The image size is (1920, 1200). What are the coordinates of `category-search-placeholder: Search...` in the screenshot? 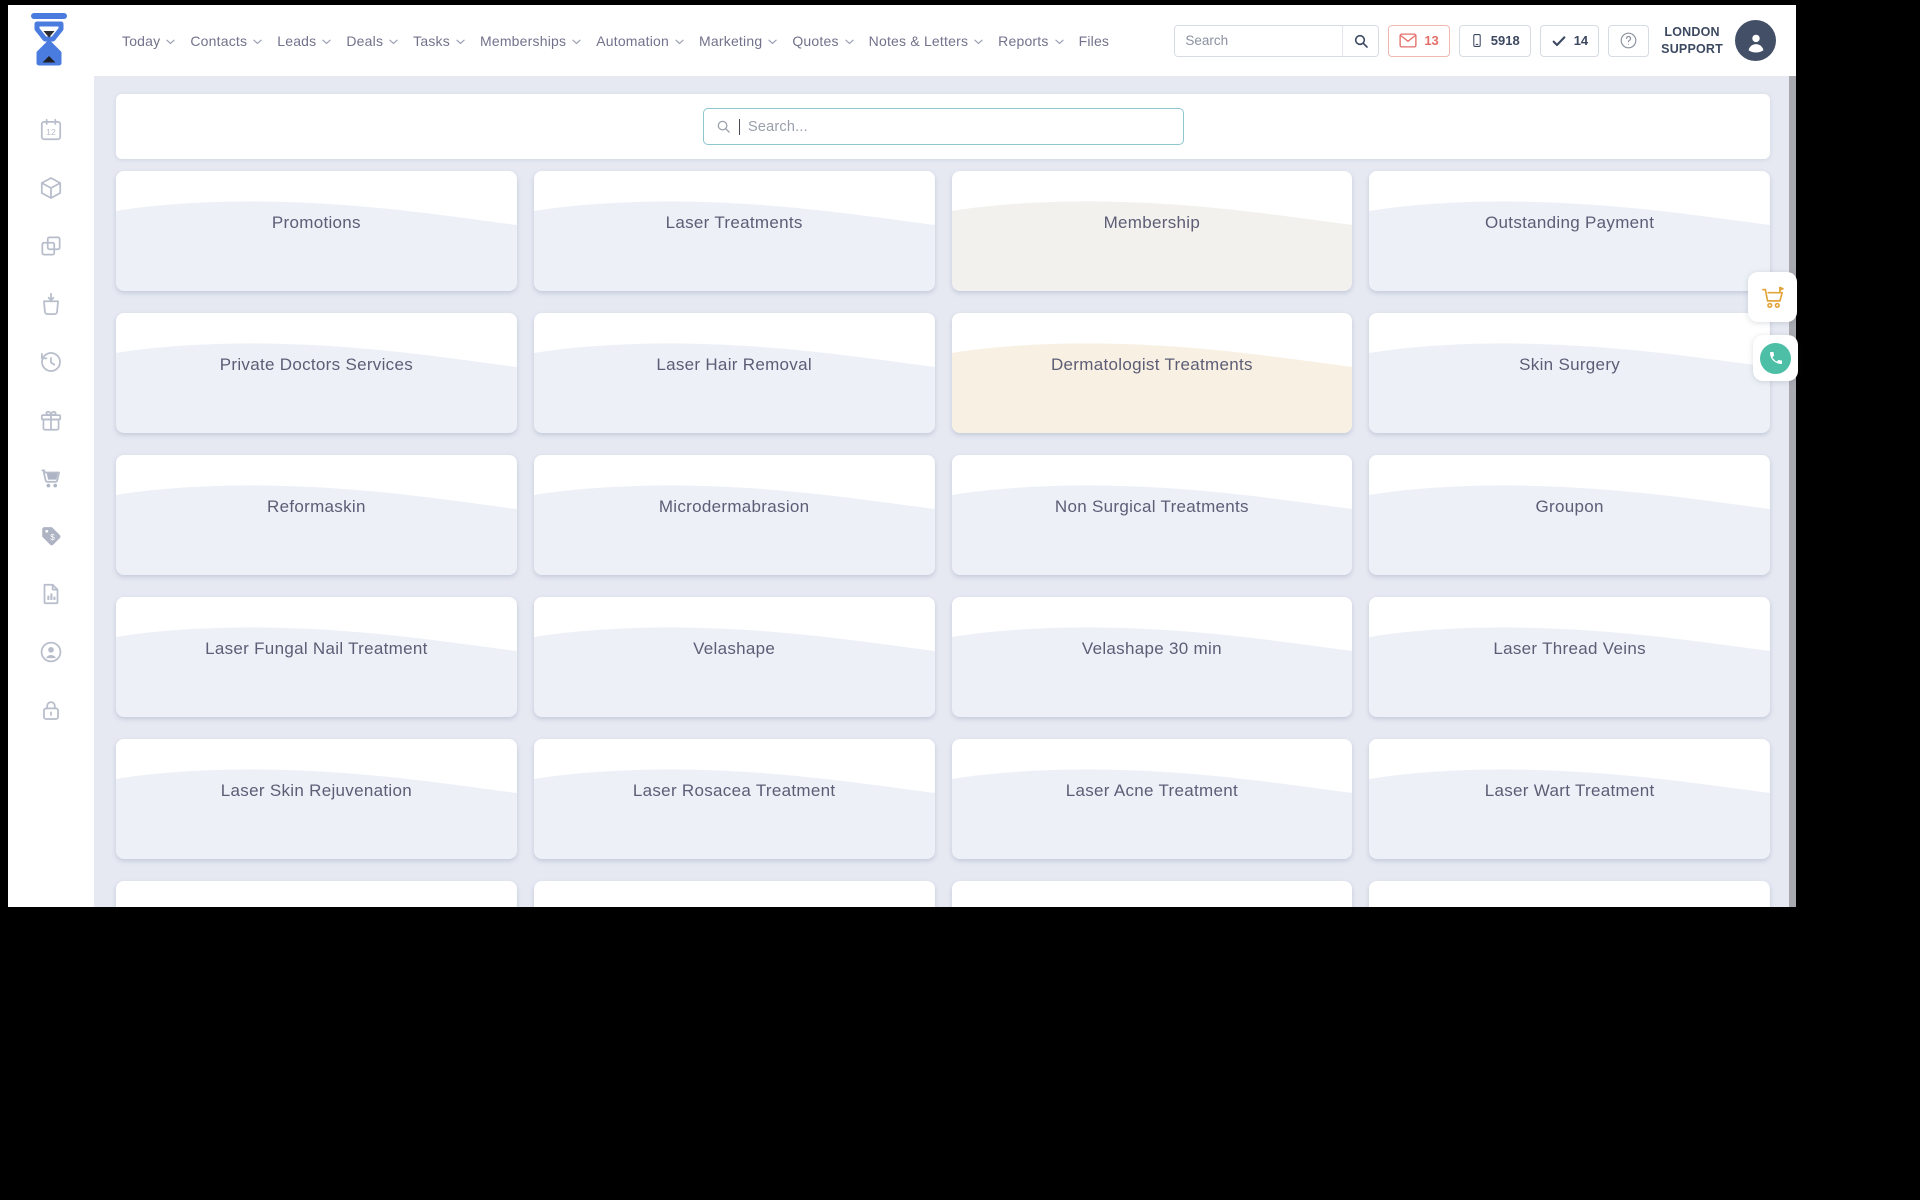 It's located at (778, 126).